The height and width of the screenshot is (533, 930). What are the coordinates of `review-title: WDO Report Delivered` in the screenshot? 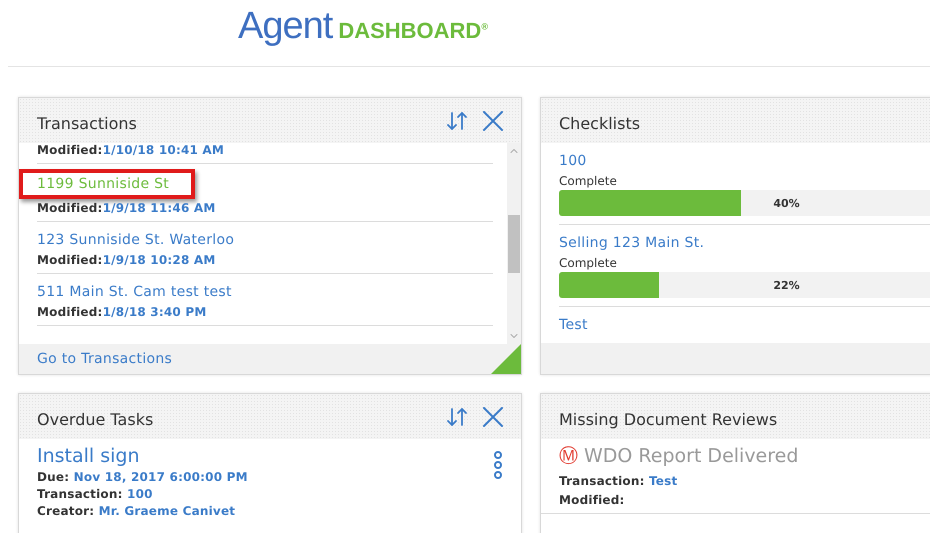 It's located at (691, 456).